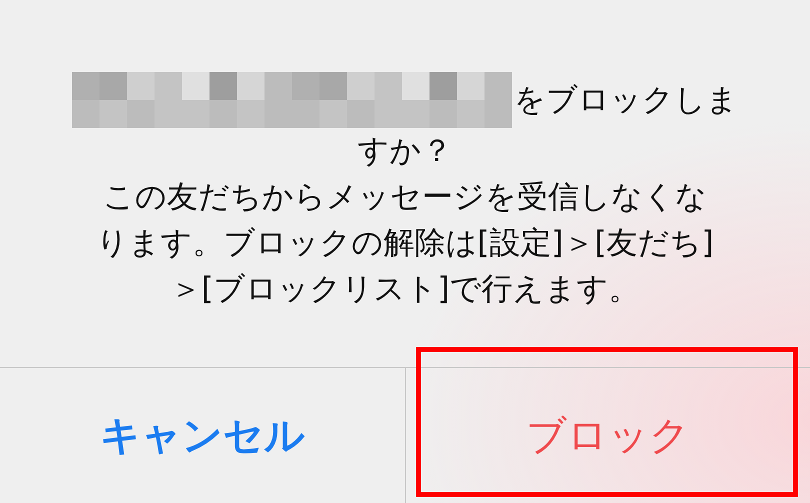 The height and width of the screenshot is (503, 810). Describe the element at coordinates (405, 243) in the screenshot. I see `alert-message-line: ります。ブロックの解除は[設定]＞[友だち]` at that location.